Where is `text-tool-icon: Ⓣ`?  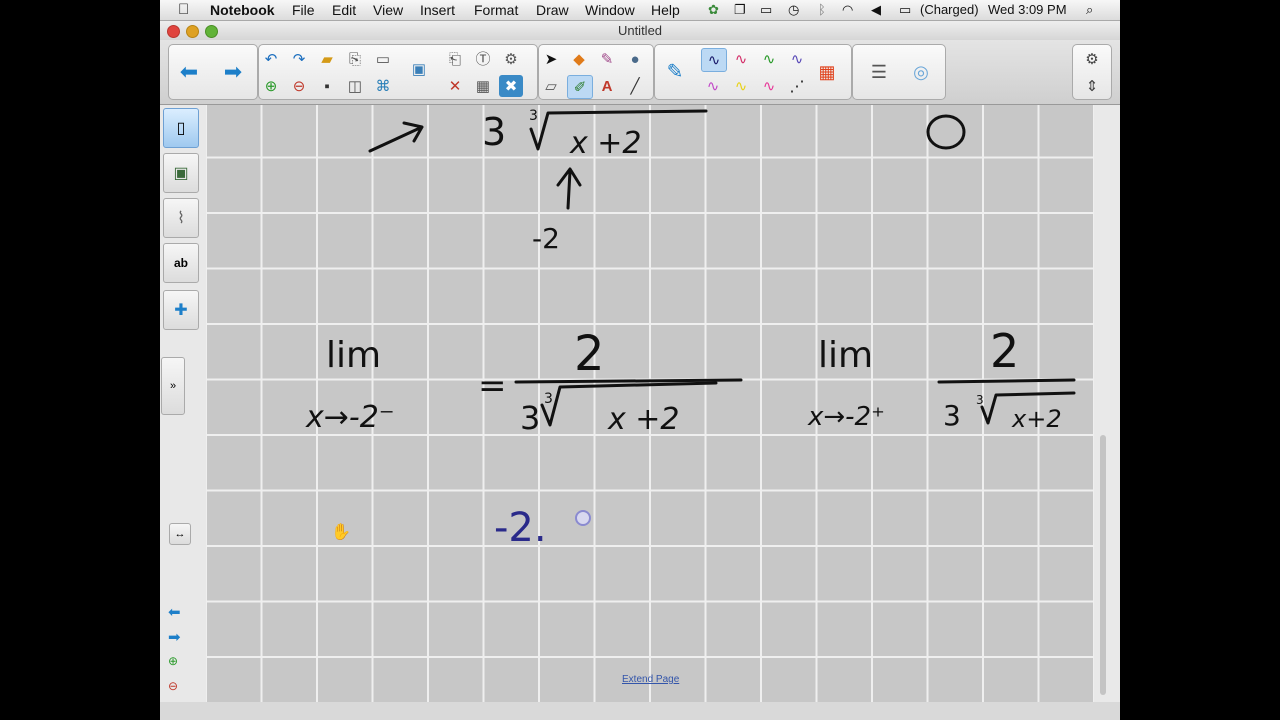 text-tool-icon: Ⓣ is located at coordinates (483, 59).